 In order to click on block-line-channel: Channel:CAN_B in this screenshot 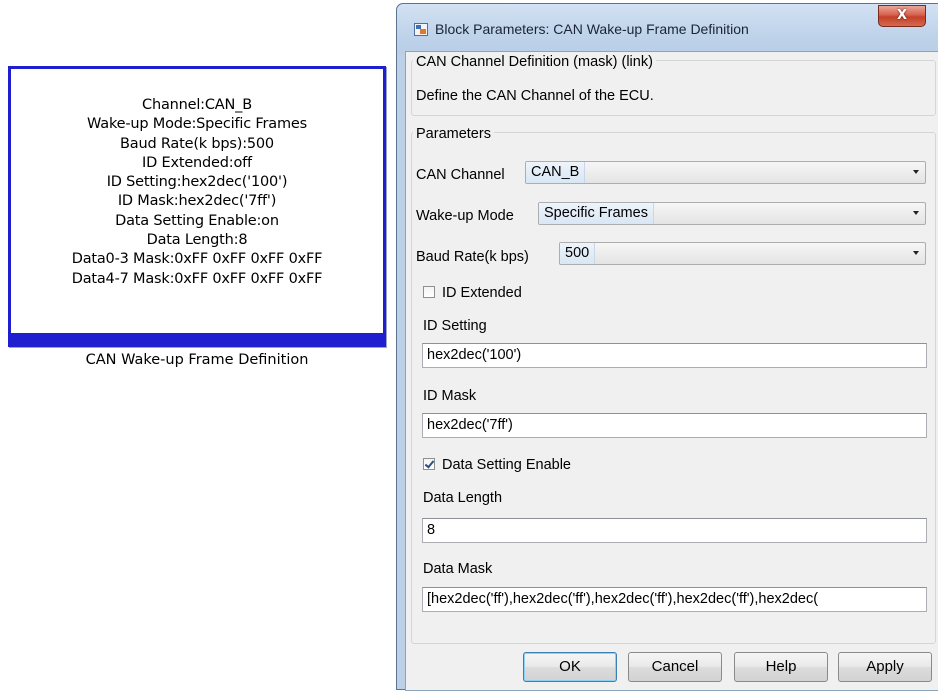, I will do `click(197, 105)`.